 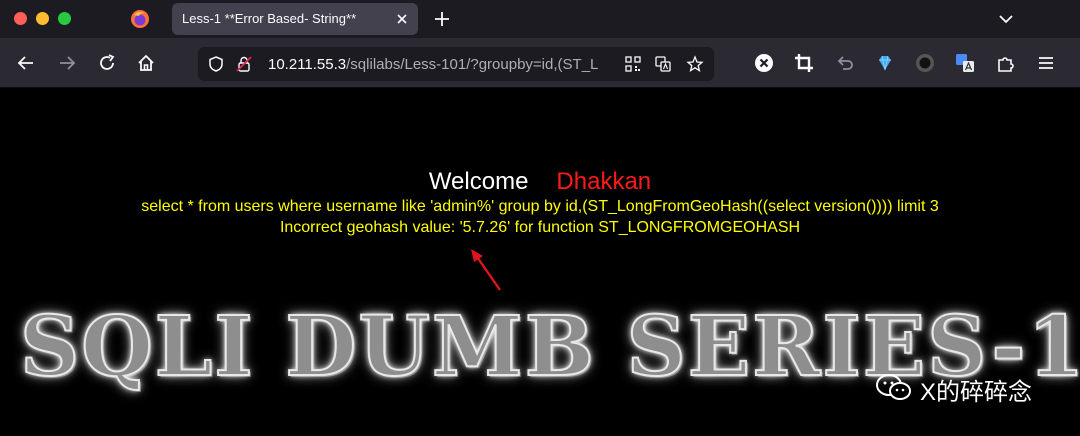 I want to click on star-icon, so click(x=695, y=64).